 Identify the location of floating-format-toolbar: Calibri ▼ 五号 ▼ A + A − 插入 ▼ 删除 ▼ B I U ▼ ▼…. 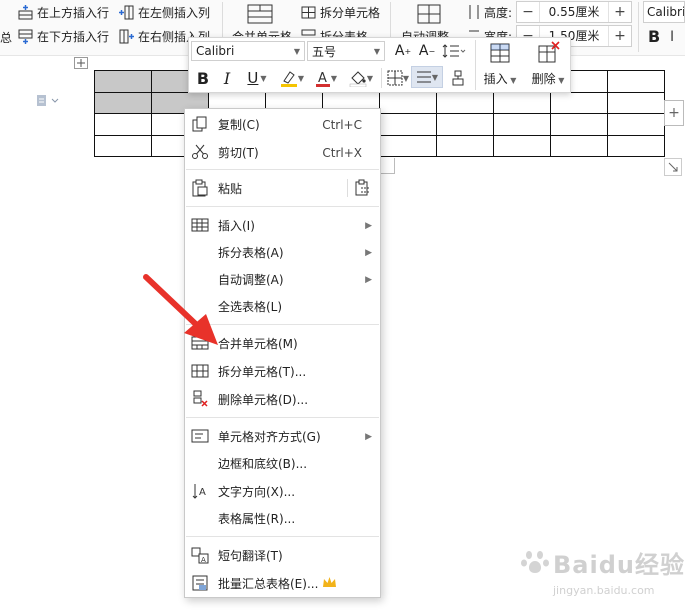
(379, 65).